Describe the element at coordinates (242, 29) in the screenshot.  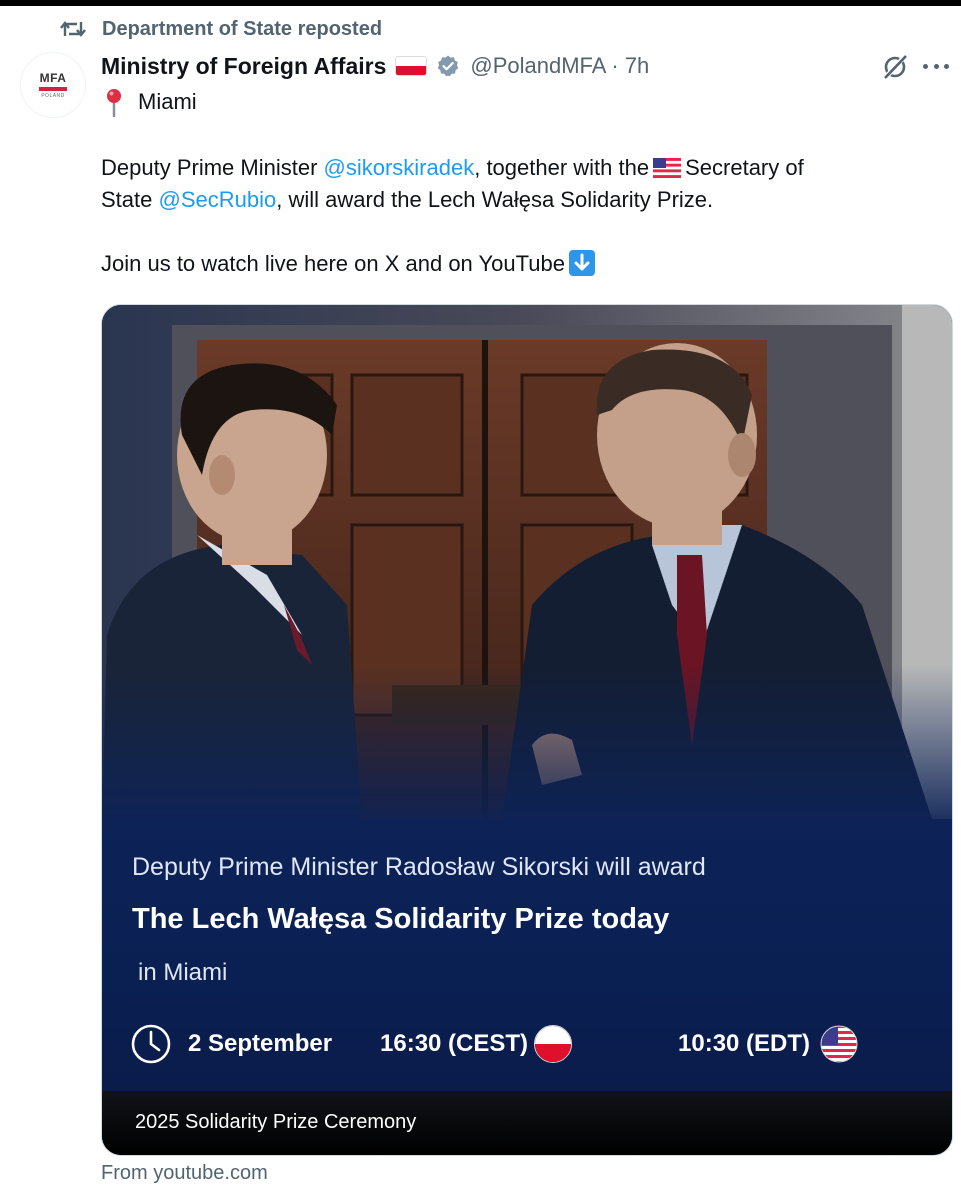
I see `repost-label: Department of State reposted` at that location.